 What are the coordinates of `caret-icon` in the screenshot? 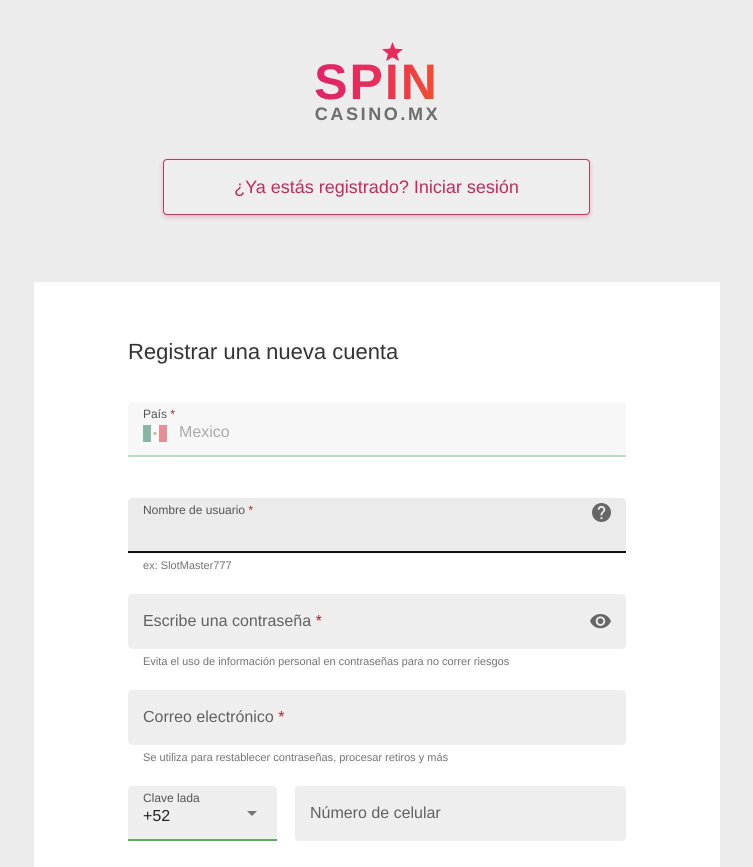 It's located at (252, 813).